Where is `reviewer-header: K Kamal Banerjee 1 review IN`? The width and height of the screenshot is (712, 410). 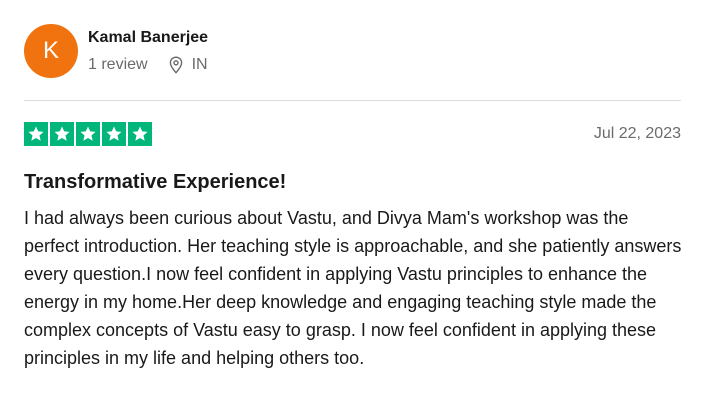 reviewer-header: K Kamal Banerjee 1 review IN is located at coordinates (116, 51).